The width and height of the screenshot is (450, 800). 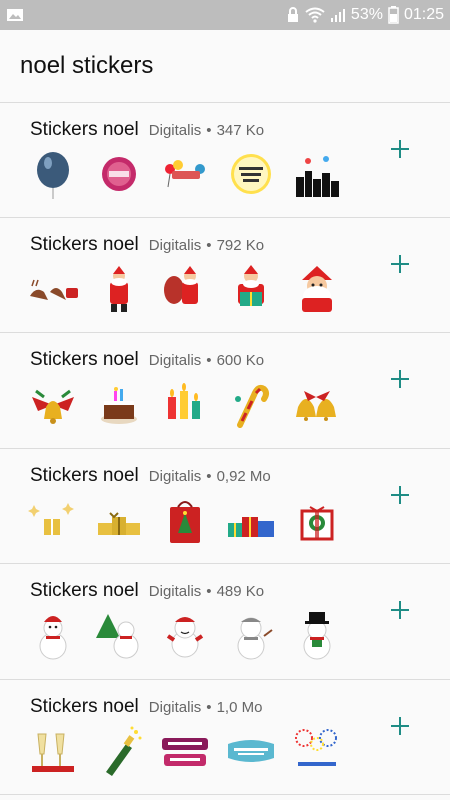 I want to click on gift-sparkle-sticker, so click(x=53, y=520).